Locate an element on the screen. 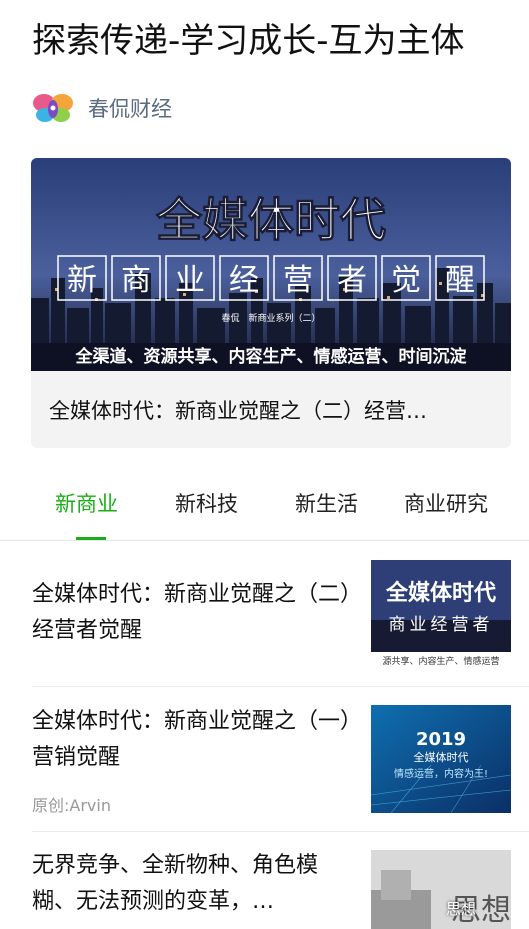 This screenshot has height=929, width=529. subtitle-char: 商 is located at coordinates (136, 280).